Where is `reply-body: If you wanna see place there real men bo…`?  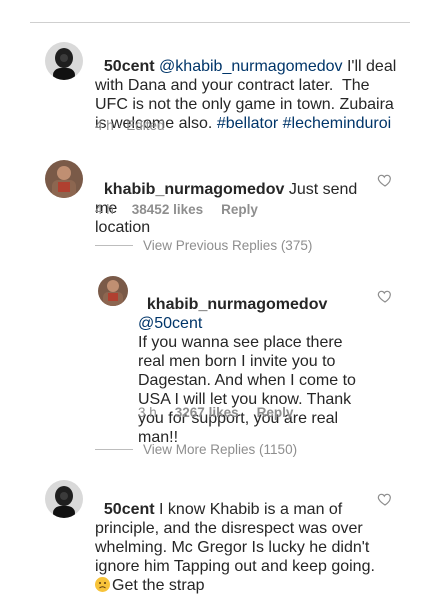 reply-body: If you wanna see place there real men bo… is located at coordinates (247, 390).